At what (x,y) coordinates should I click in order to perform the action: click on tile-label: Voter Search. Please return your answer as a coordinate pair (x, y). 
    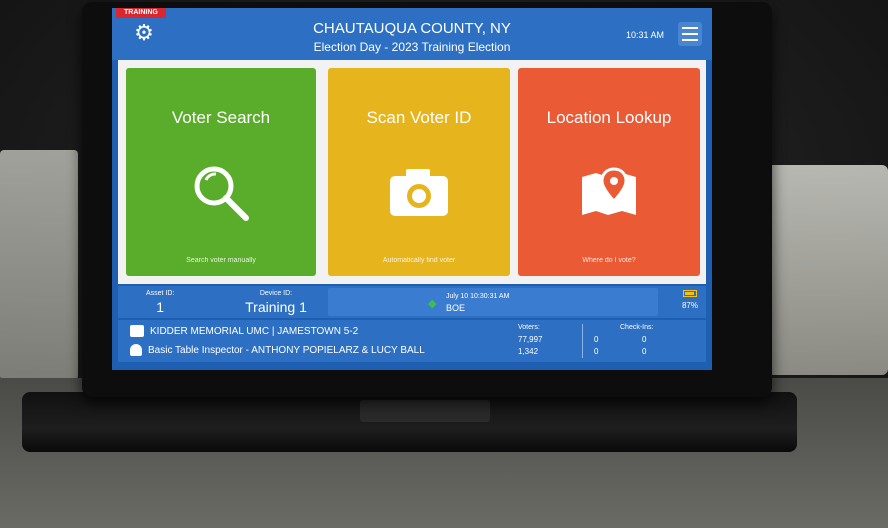
    Looking at the image, I should click on (221, 117).